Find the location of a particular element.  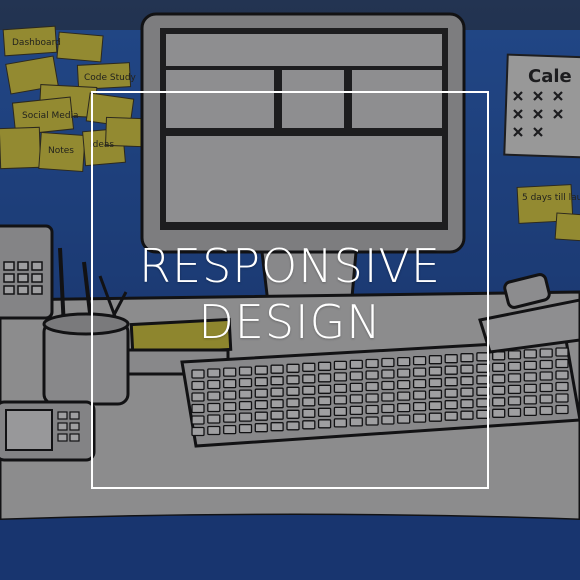

hero-title-line-1: RESPONSIVE is located at coordinates (290, 266).